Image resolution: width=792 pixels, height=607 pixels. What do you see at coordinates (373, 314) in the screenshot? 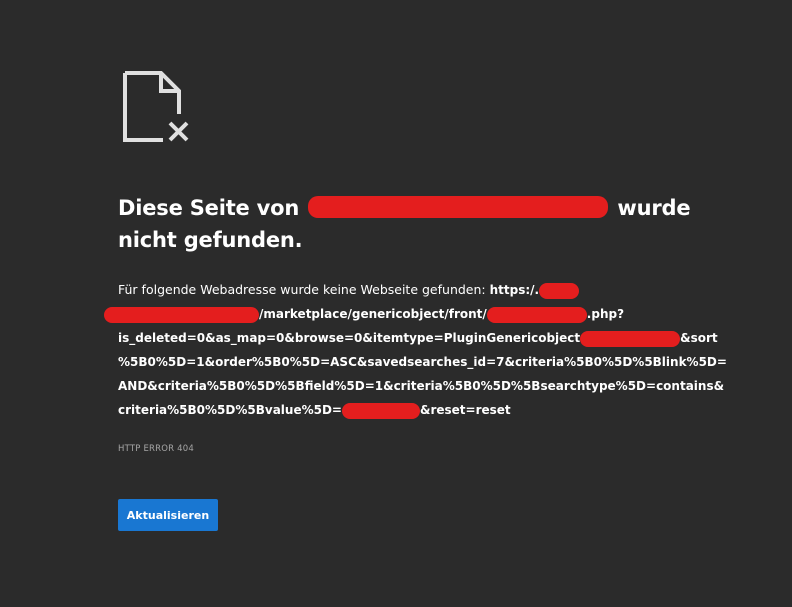
I see `url-path: /marketplace/genericobject/front/` at bounding box center [373, 314].